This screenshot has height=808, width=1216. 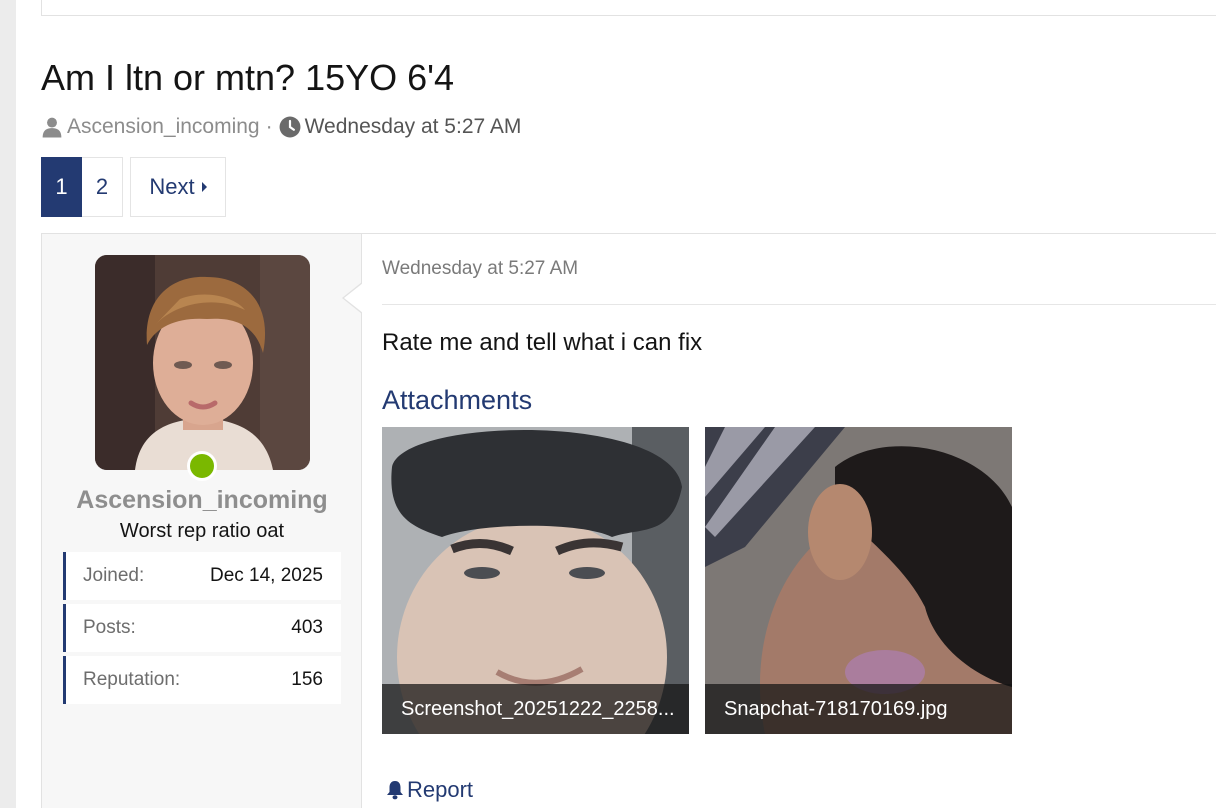 What do you see at coordinates (172, 186) in the screenshot?
I see `next-label: Next` at bounding box center [172, 186].